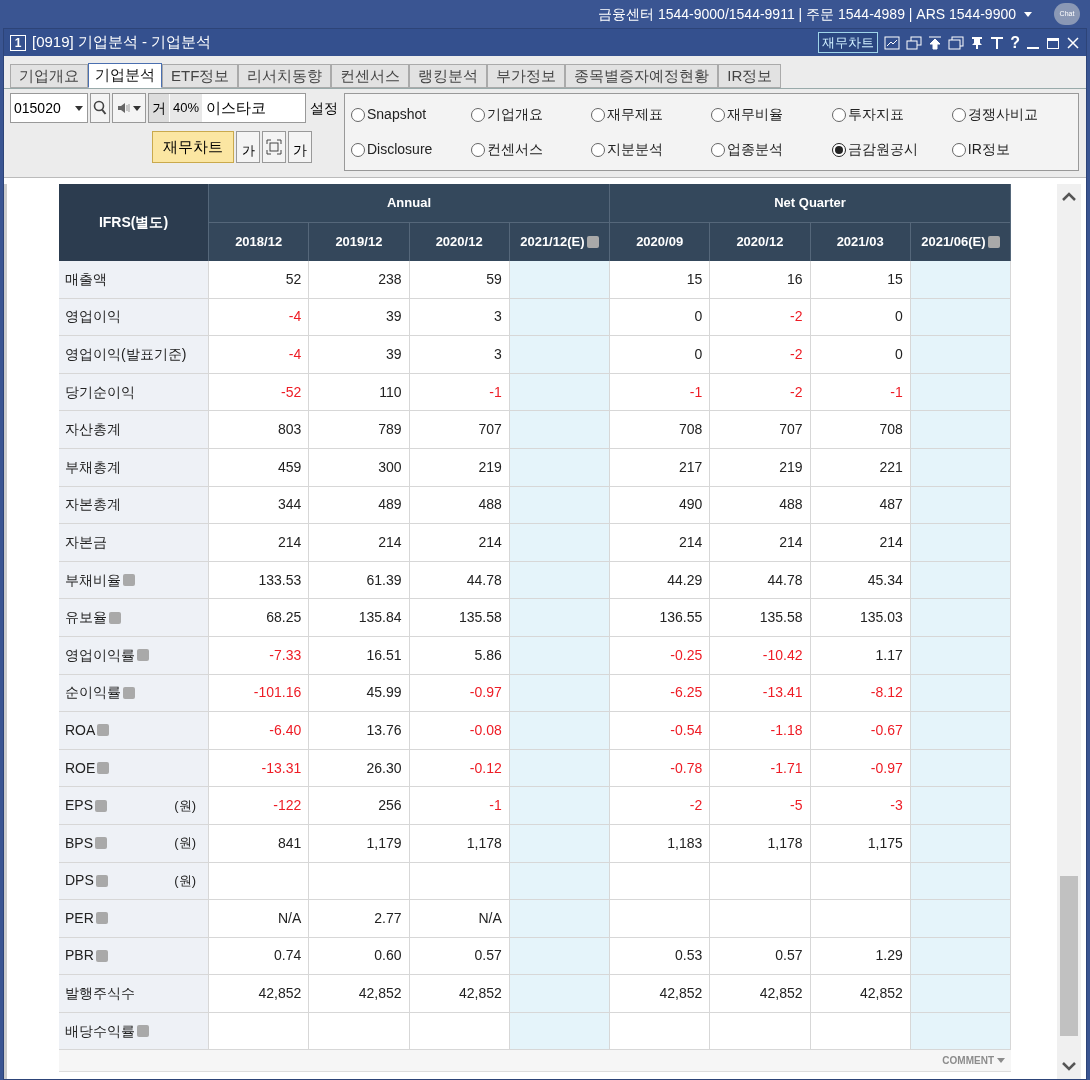 The width and height of the screenshot is (1090, 1080). Describe the element at coordinates (409, 203) in the screenshot. I see `group-header: Annual` at that location.